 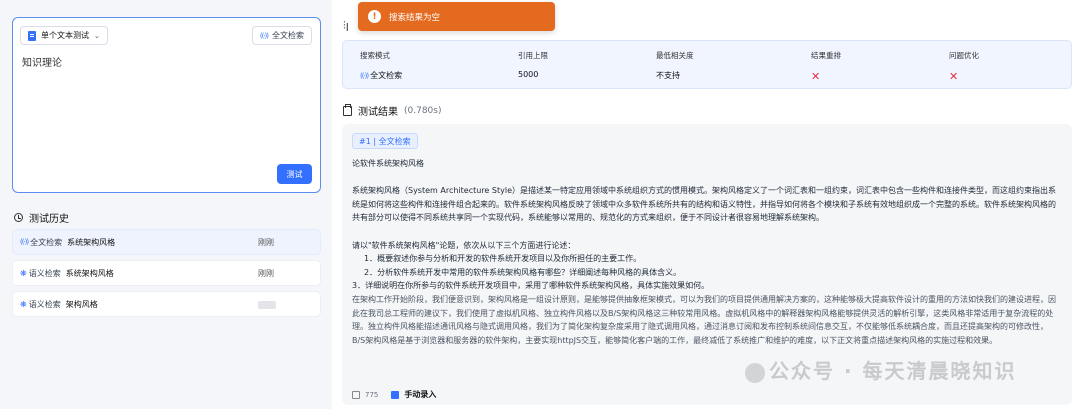 I want to click on history-item-mode: ((·)) 全文检索, so click(x=41, y=242).